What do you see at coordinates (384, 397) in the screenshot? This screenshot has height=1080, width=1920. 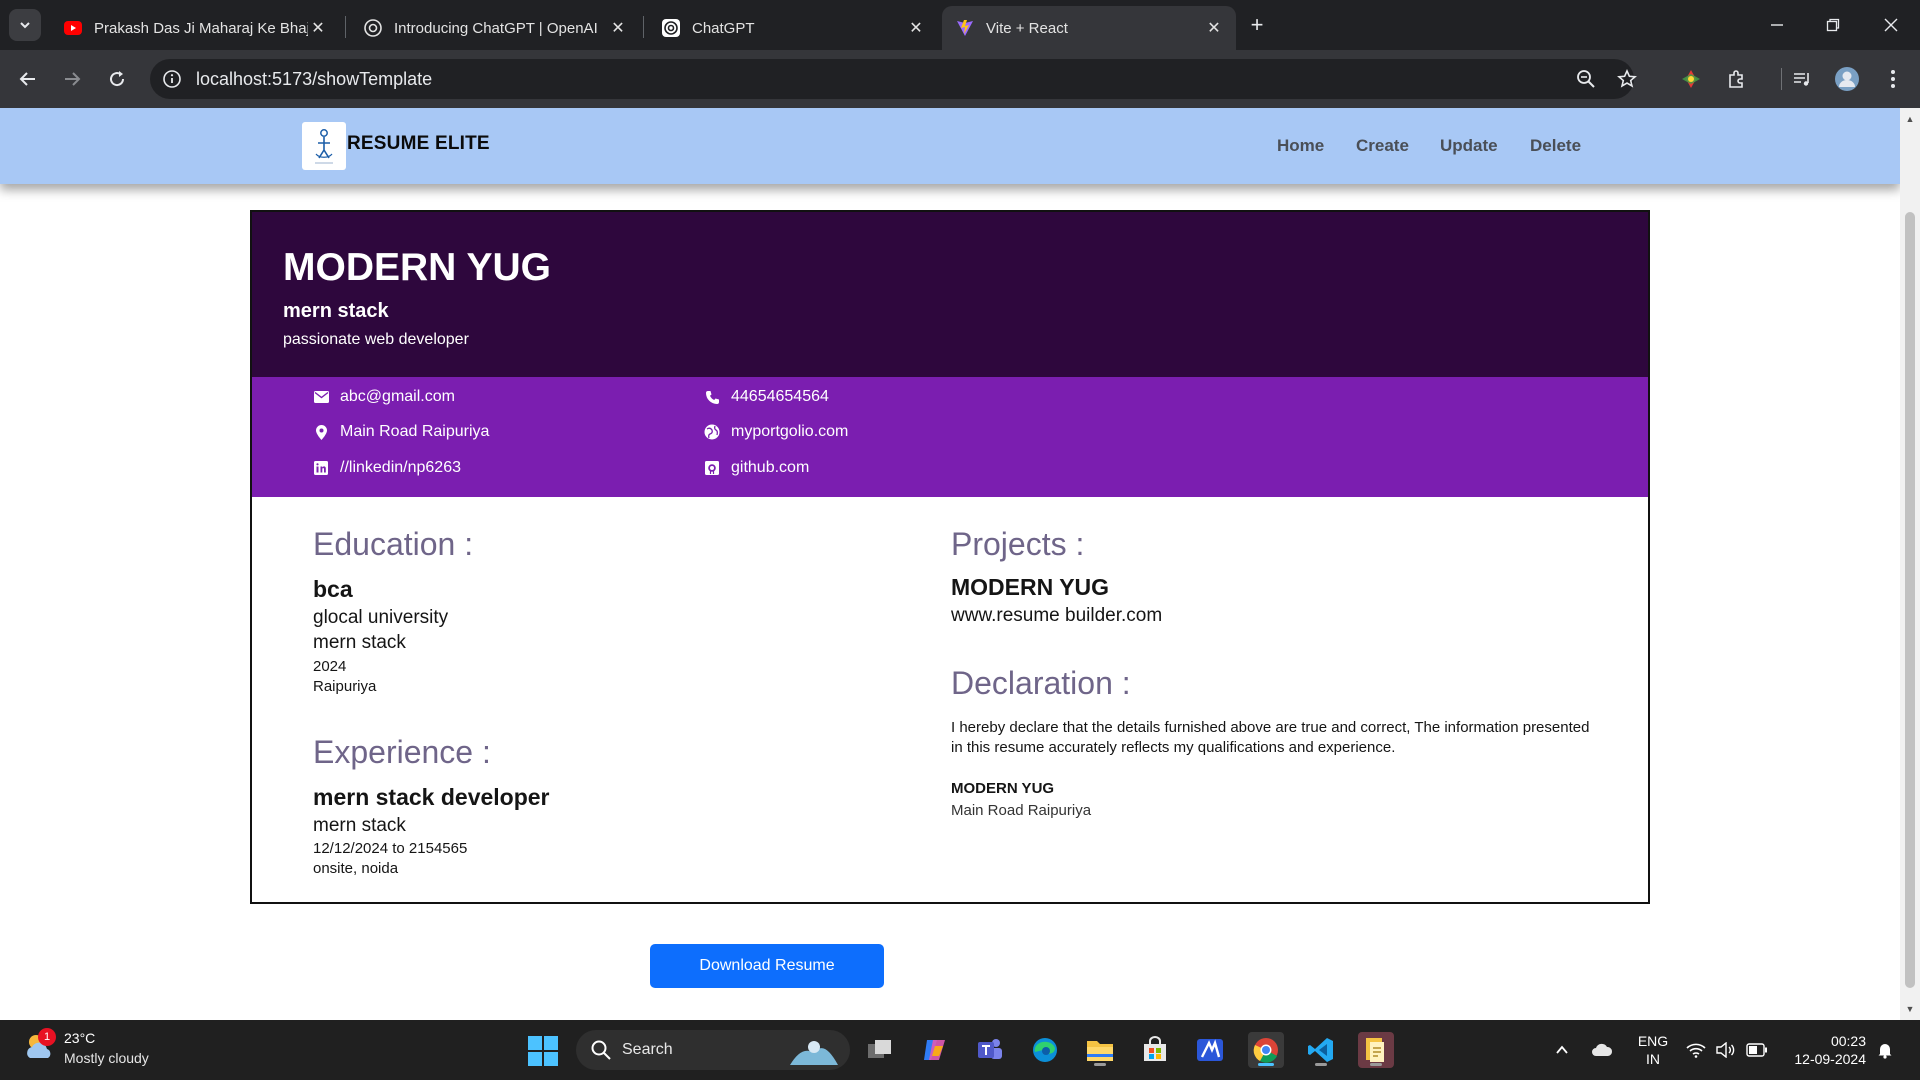 I see `contact-email: abc@gmail.com` at bounding box center [384, 397].